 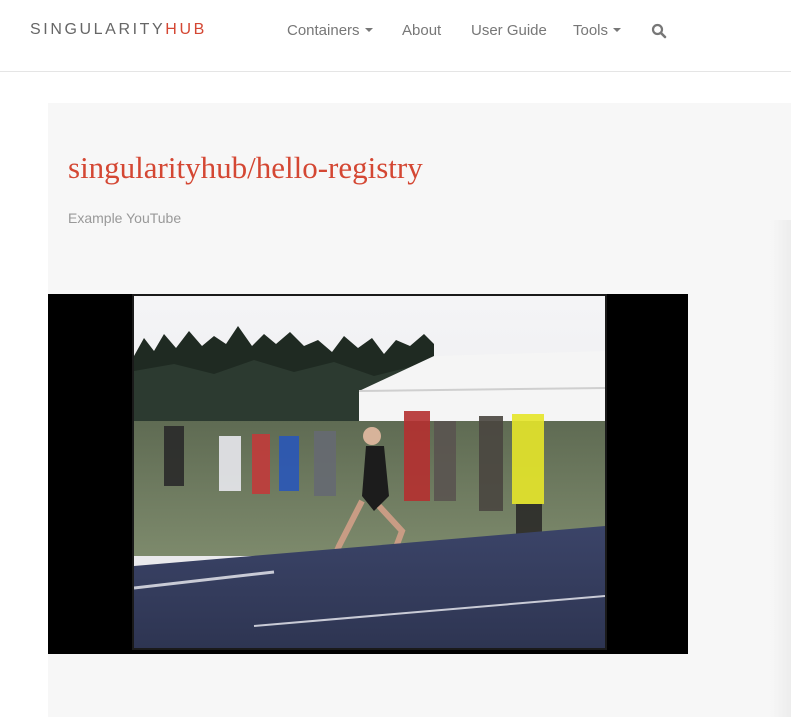 What do you see at coordinates (780, 468) in the screenshot?
I see `side-shadow` at bounding box center [780, 468].